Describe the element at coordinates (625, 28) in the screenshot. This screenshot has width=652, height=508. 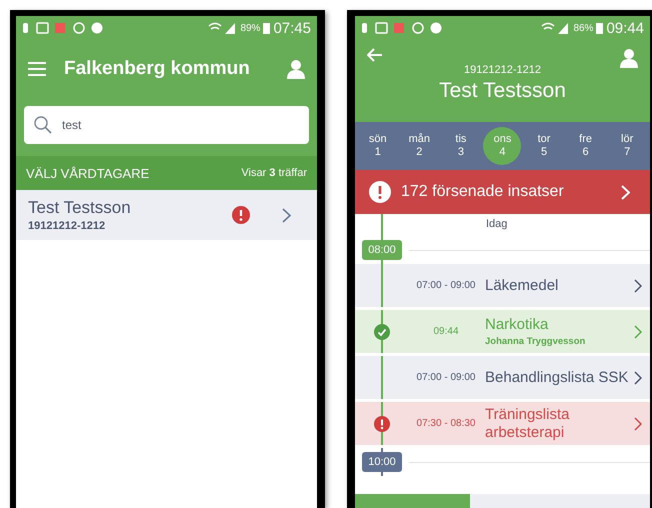
I see `clock-time: 09:44` at that location.